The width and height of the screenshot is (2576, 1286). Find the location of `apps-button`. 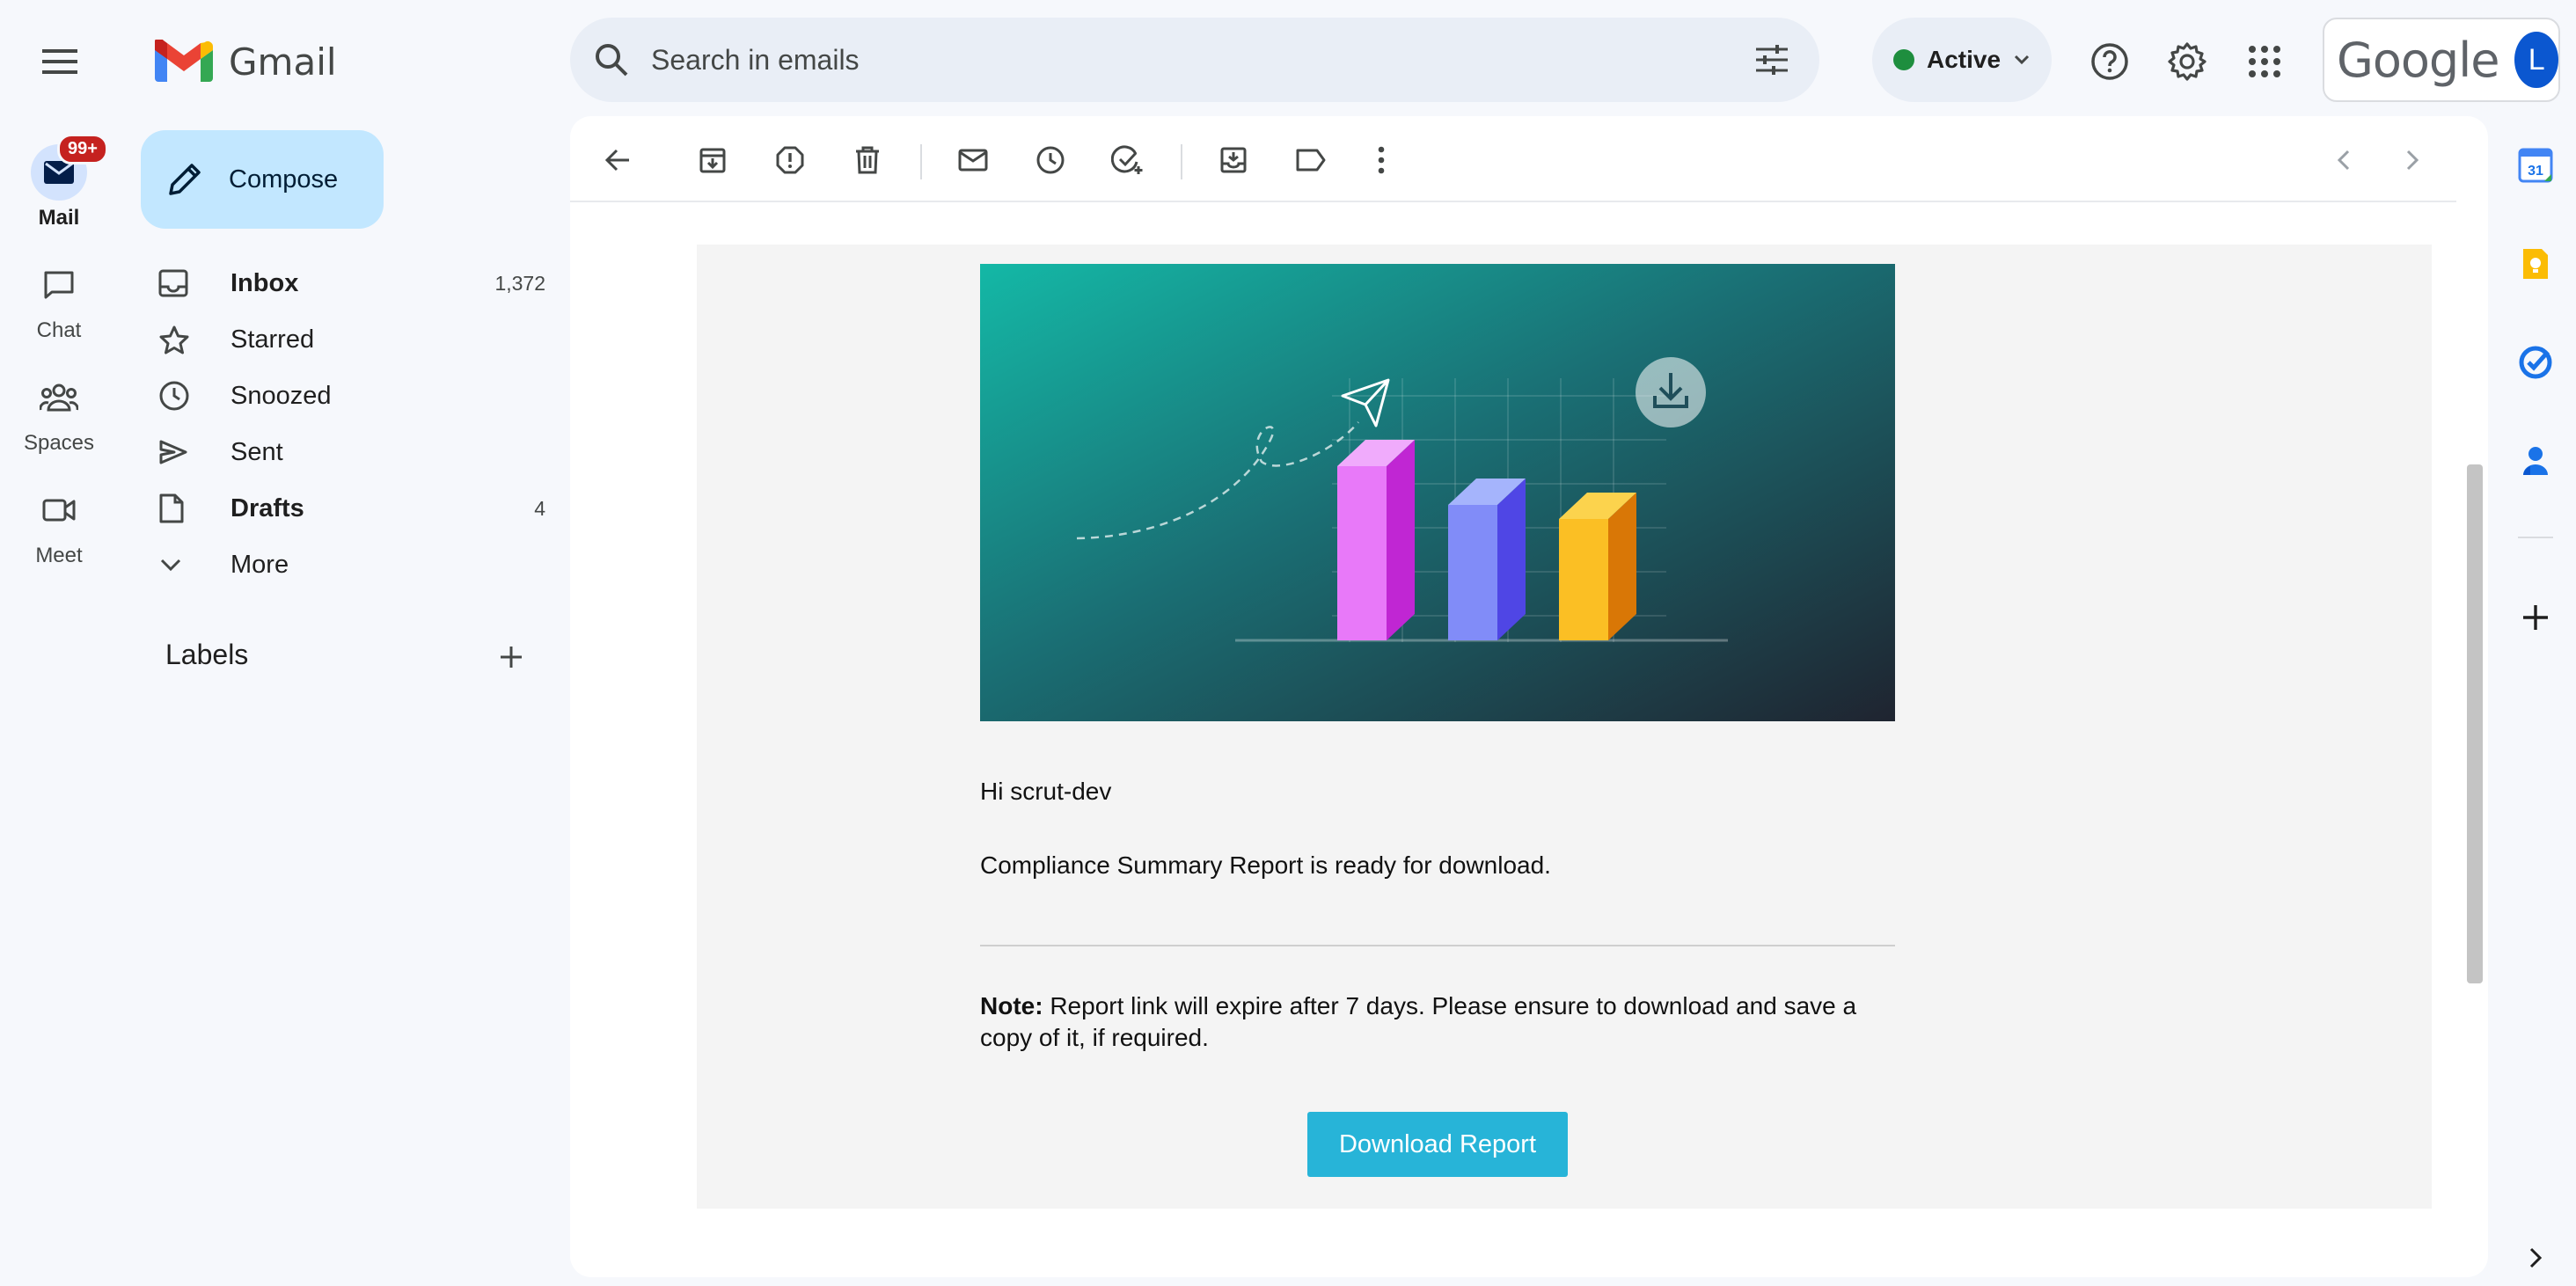

apps-button is located at coordinates (2264, 61).